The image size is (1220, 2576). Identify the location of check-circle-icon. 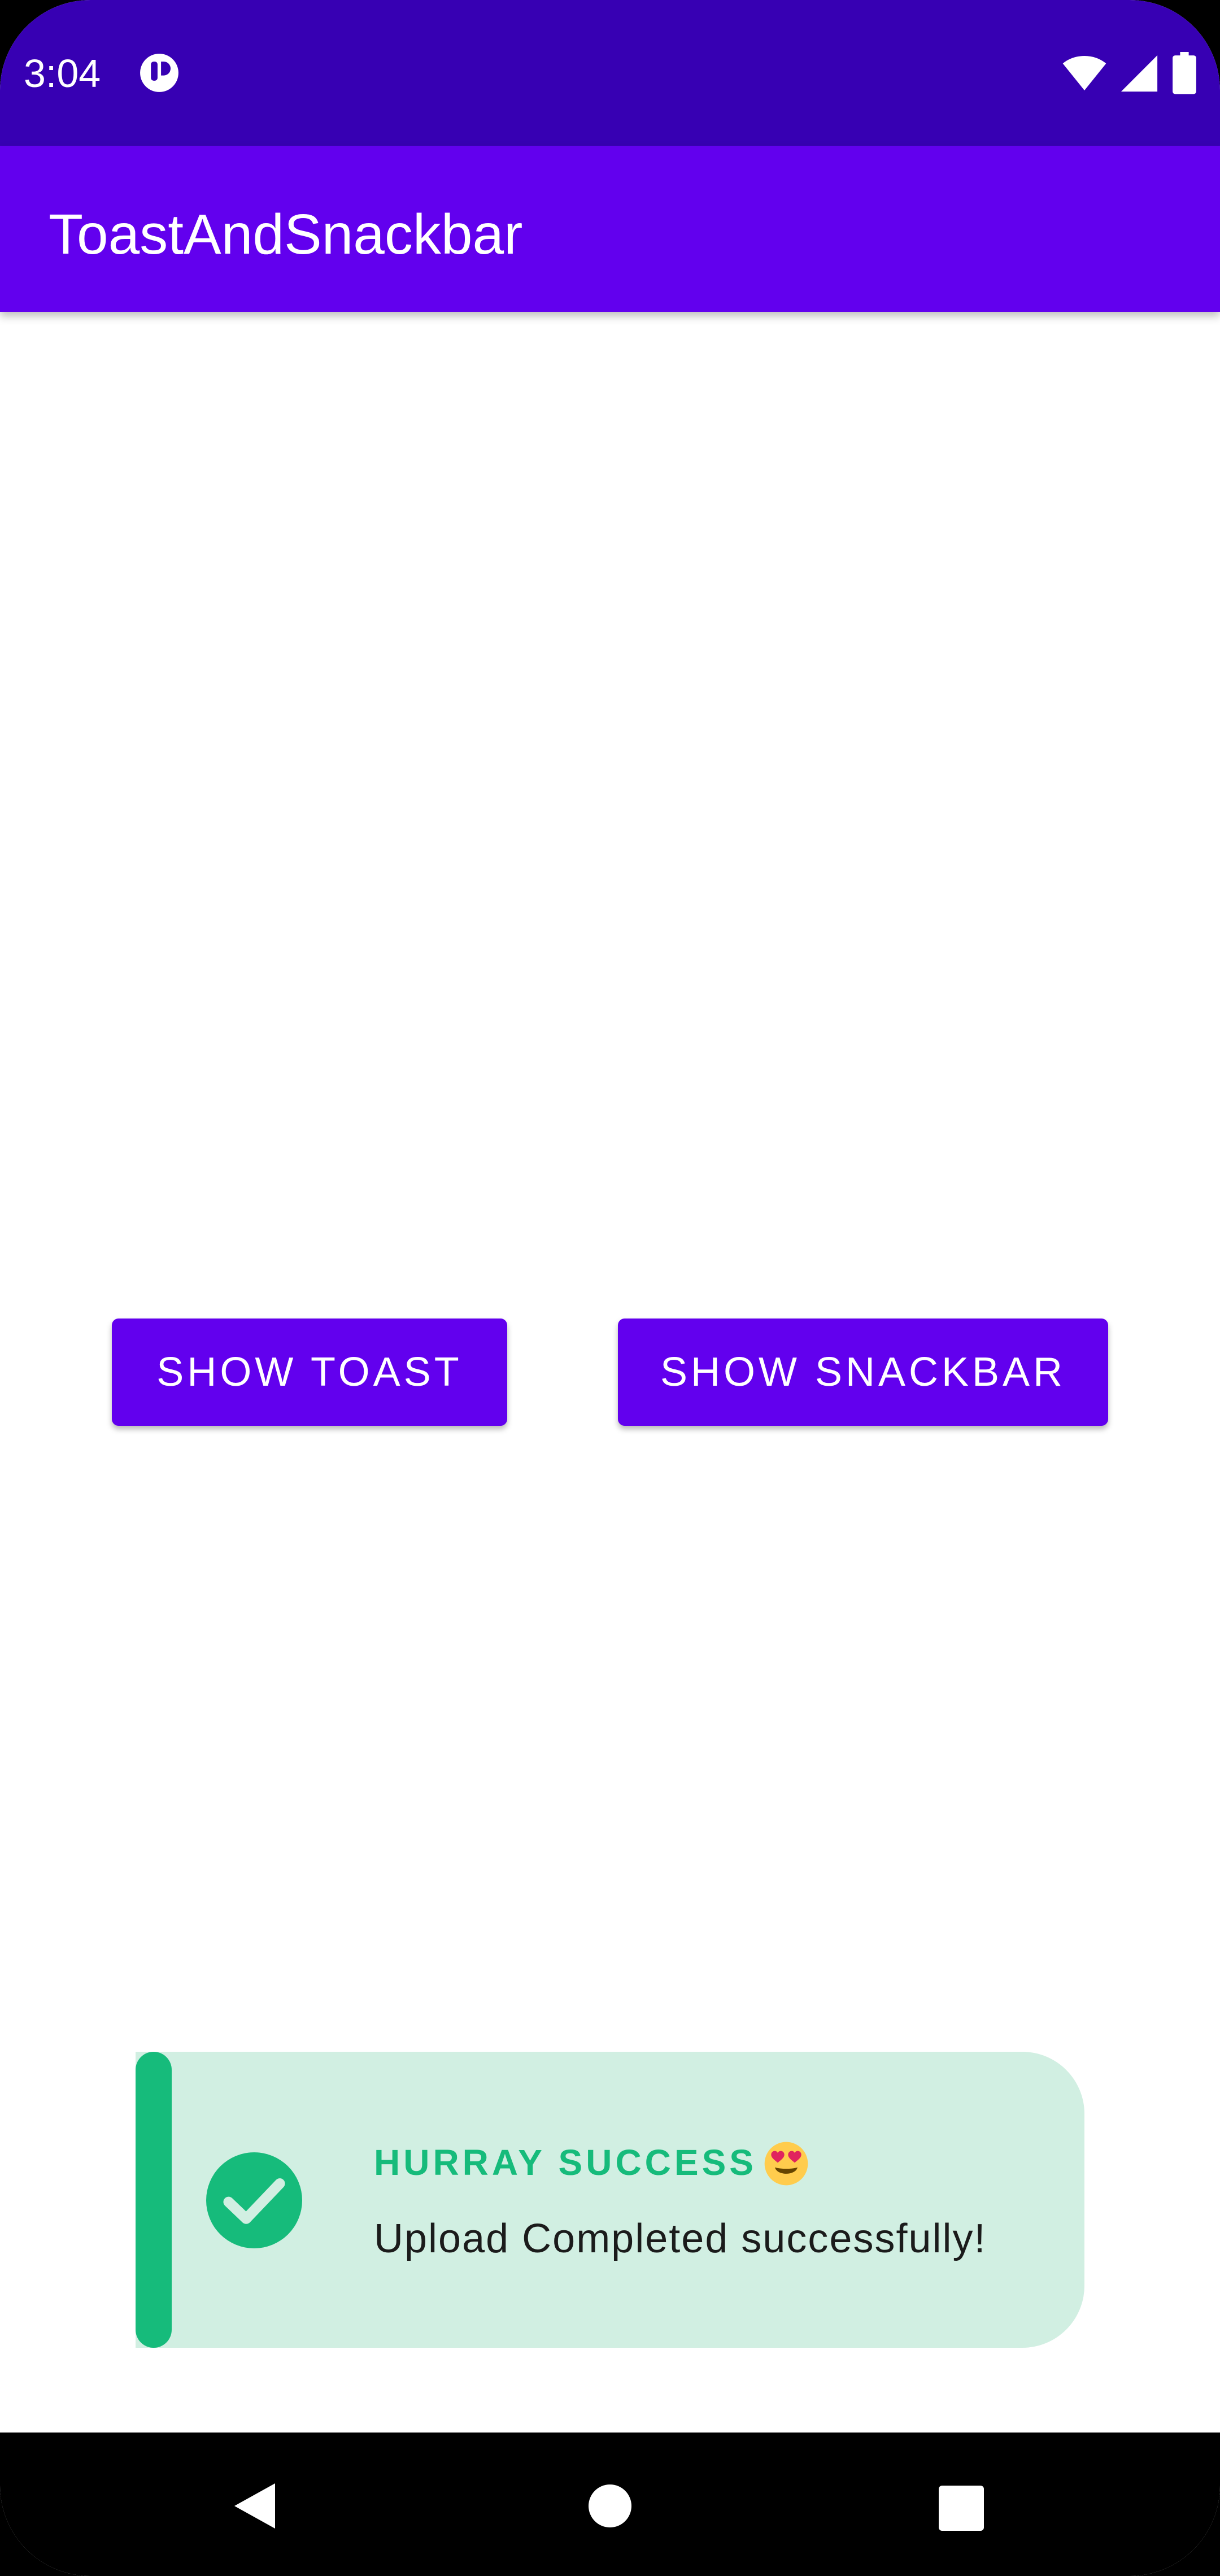
(254, 2200).